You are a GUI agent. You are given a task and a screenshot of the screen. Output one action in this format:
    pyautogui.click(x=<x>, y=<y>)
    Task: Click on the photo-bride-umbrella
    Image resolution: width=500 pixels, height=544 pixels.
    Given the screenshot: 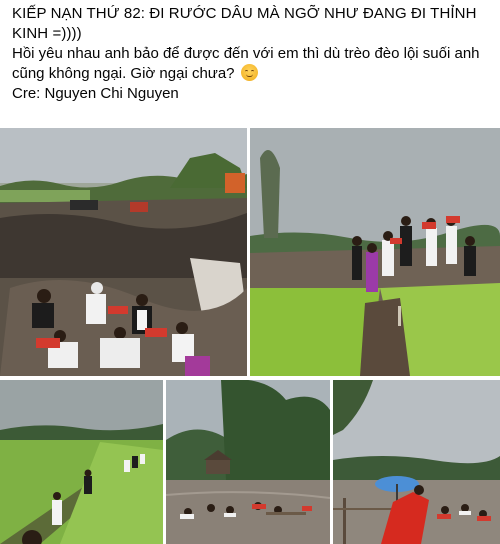 What is the action you would take?
    pyautogui.click(x=416, y=462)
    